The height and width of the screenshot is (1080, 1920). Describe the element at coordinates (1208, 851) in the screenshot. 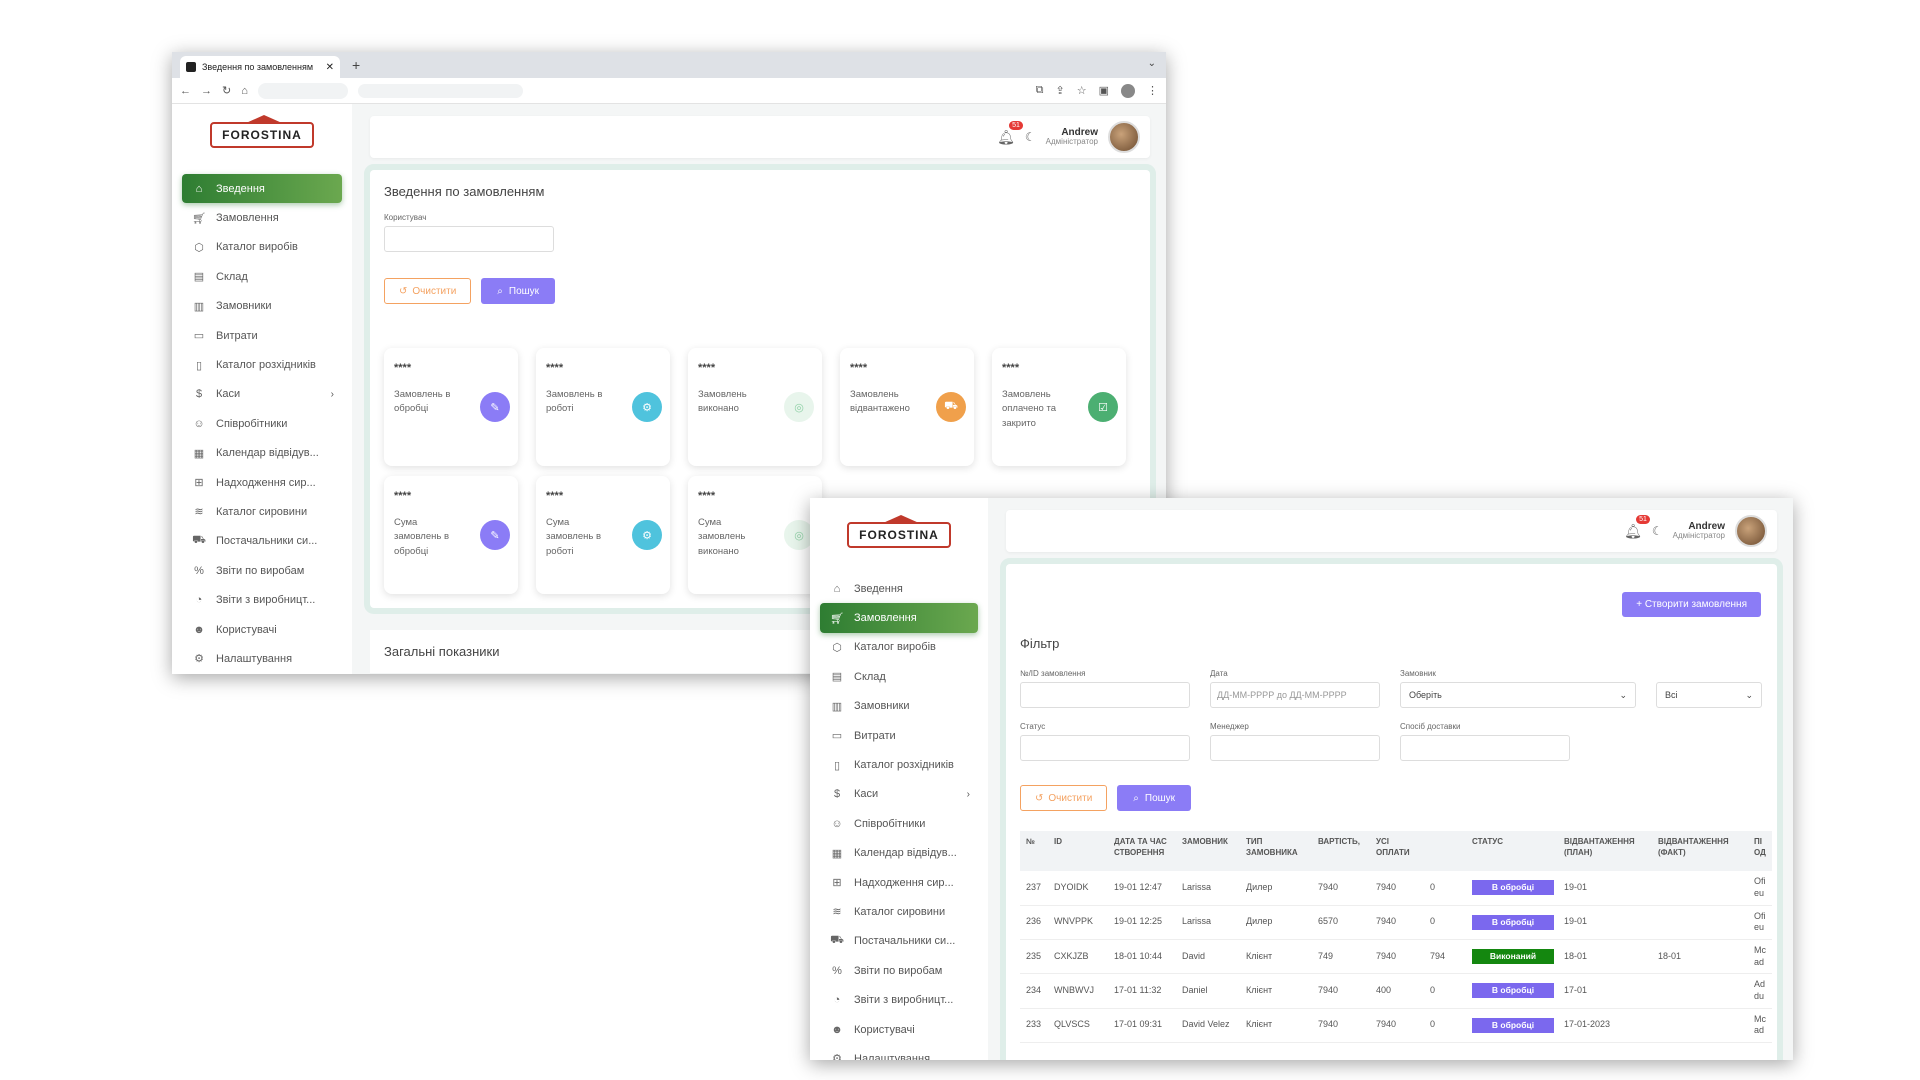

I see `column-header: Замовник` at that location.